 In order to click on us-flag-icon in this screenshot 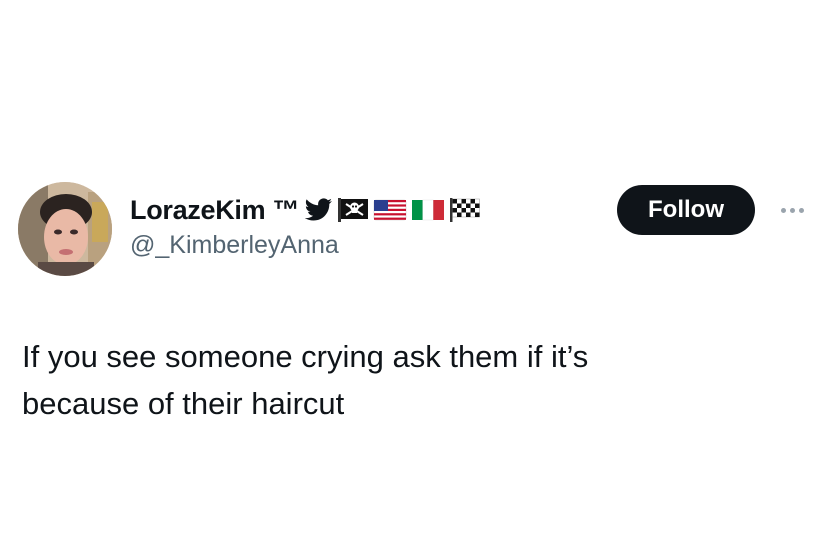, I will do `click(390, 210)`.